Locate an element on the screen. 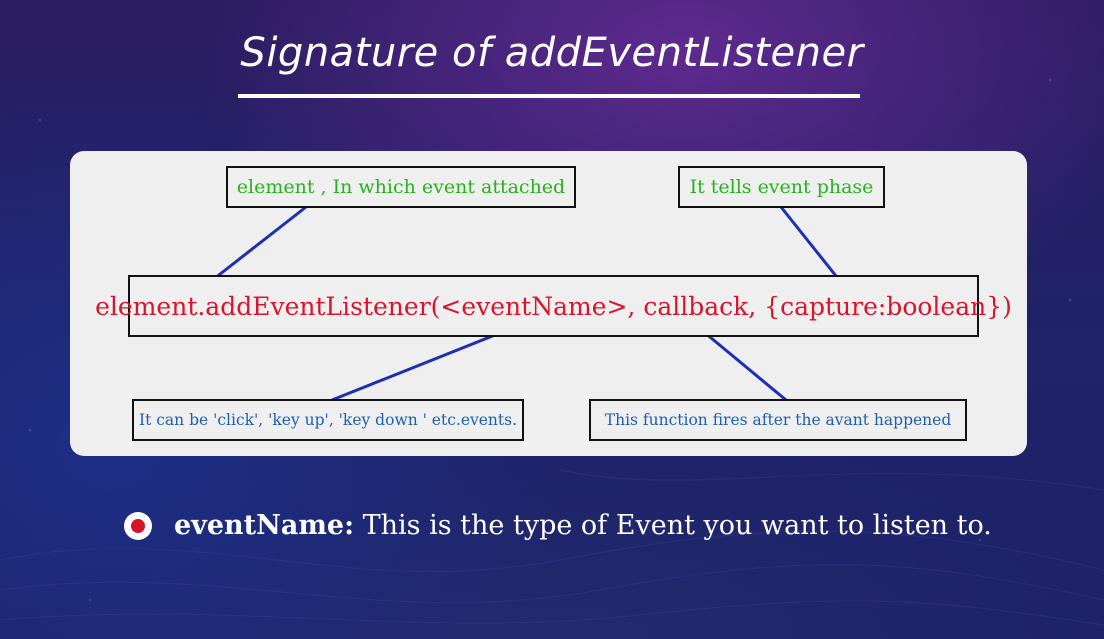 This screenshot has width=1104, height=639. bullet-icon is located at coordinates (138, 525).